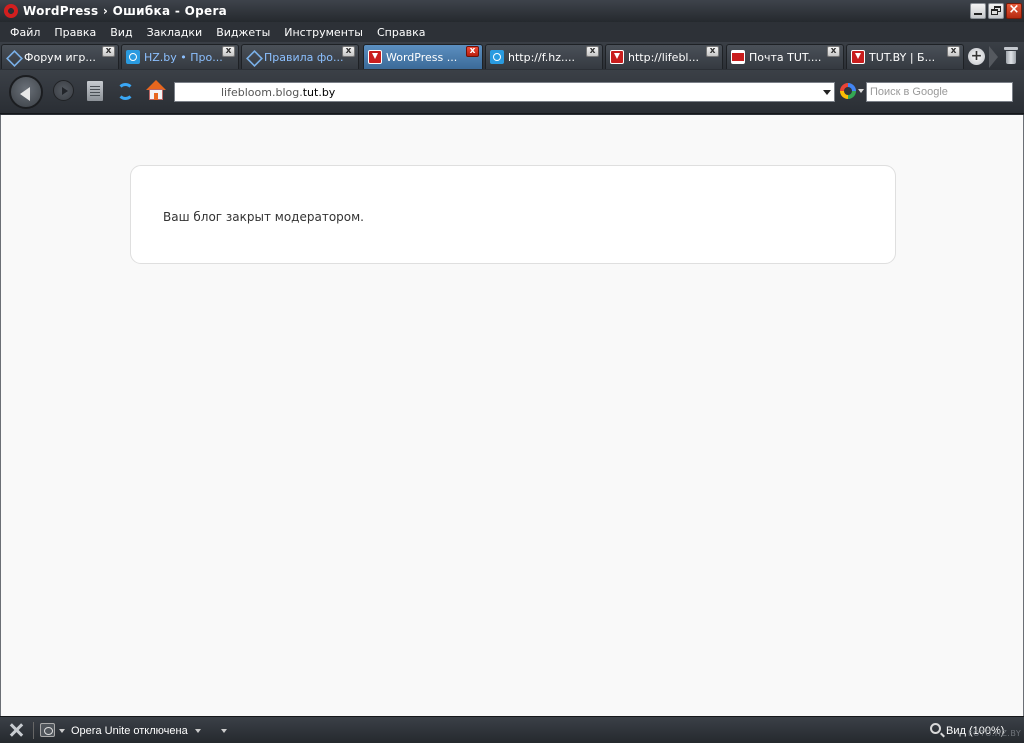 The height and width of the screenshot is (743, 1024). Describe the element at coordinates (319, 92) in the screenshot. I see `address-domain: tut.by` at that location.